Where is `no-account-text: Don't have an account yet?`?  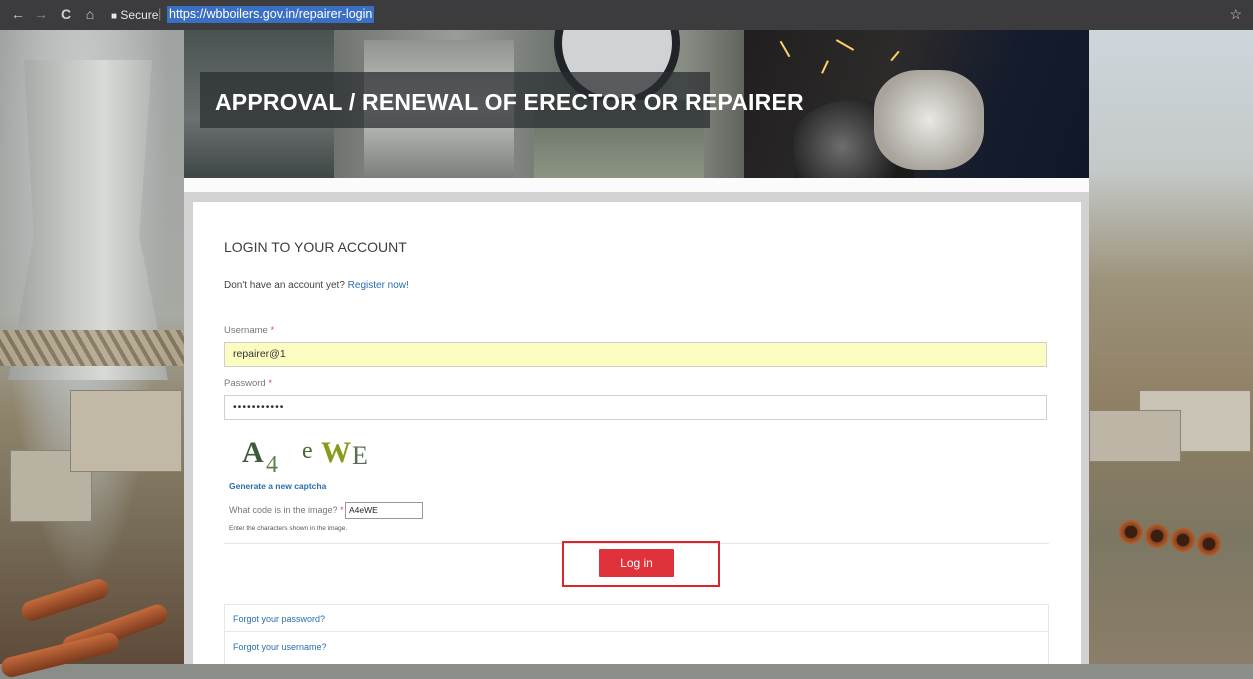 no-account-text: Don't have an account yet? is located at coordinates (284, 285).